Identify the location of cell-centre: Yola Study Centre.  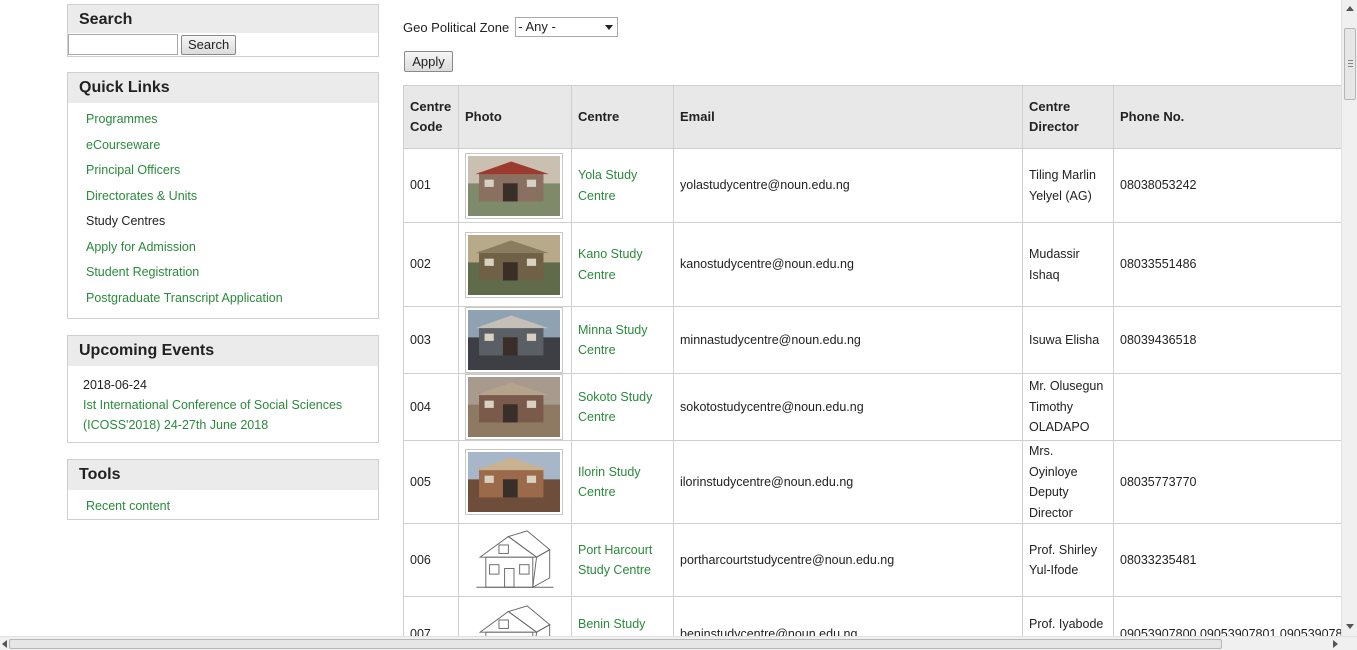
(622, 185).